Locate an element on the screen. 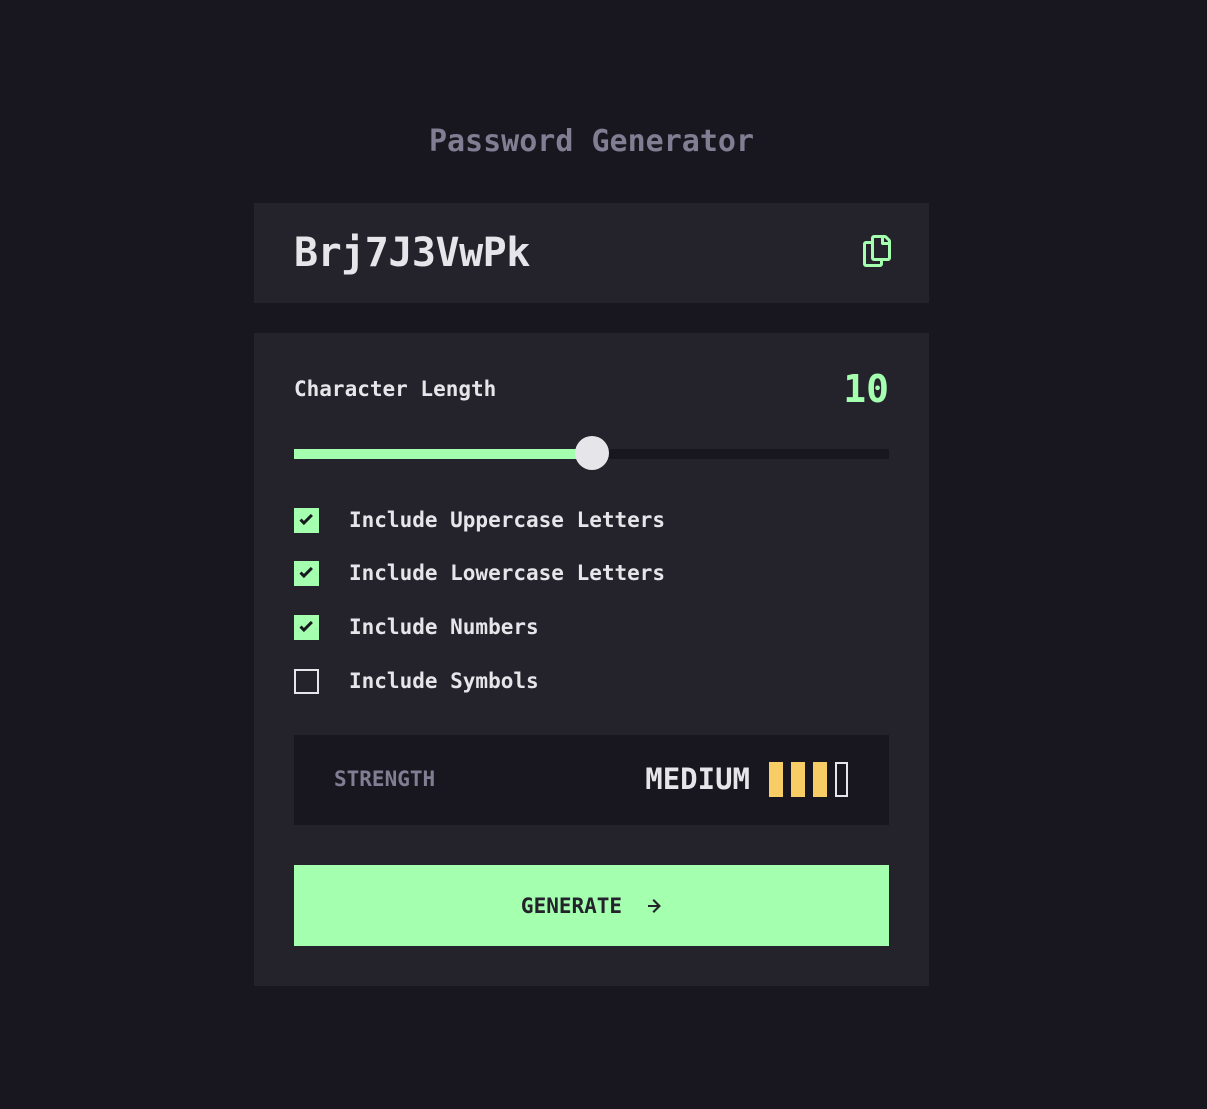 This screenshot has height=1109, width=1207. checkbox-numbers is located at coordinates (306, 627).